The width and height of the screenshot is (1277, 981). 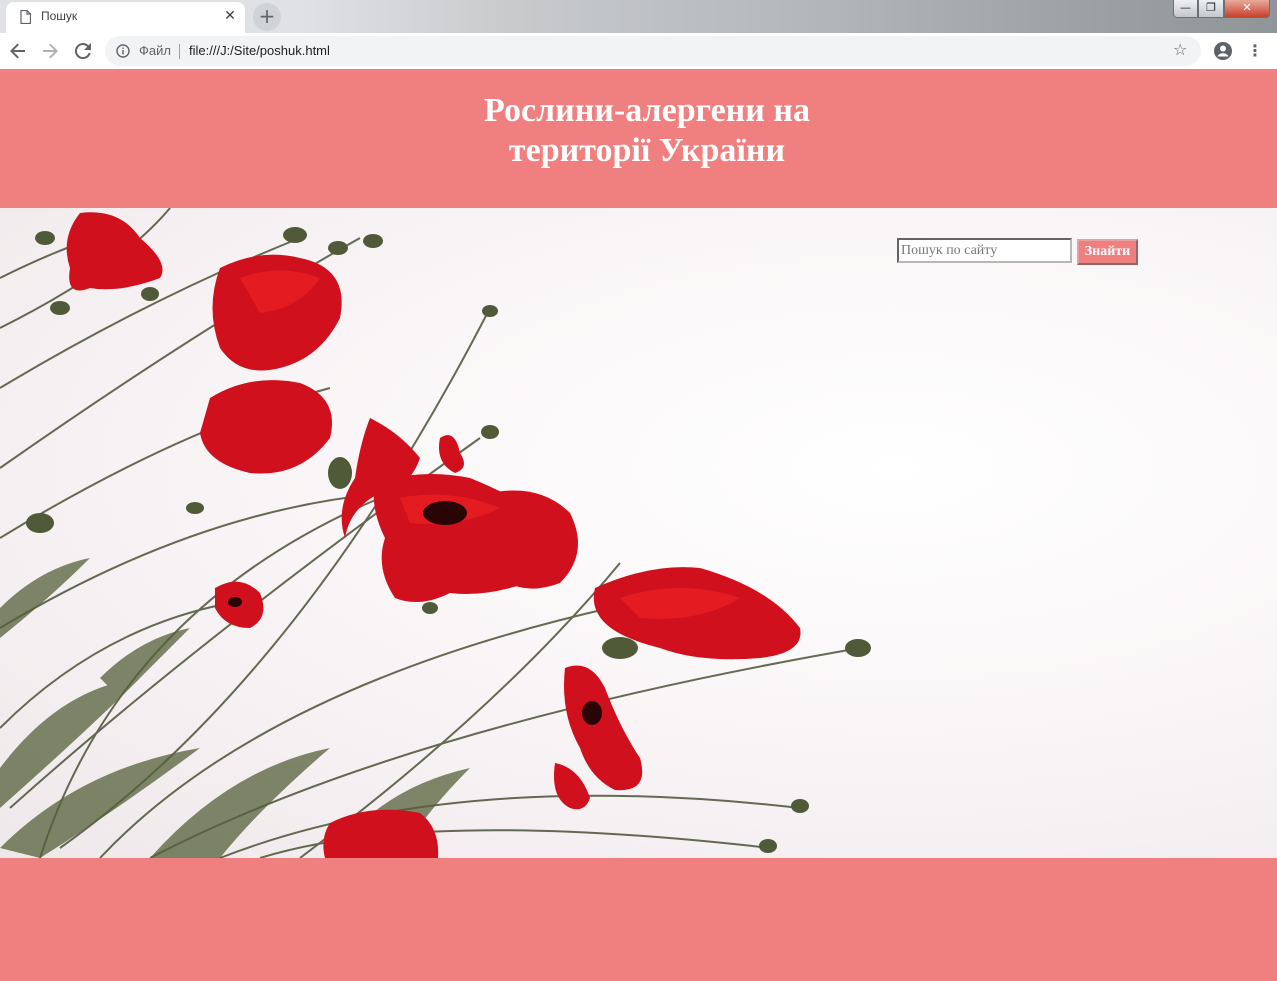 What do you see at coordinates (1185, 9) in the screenshot?
I see `minimize-window-button: —` at bounding box center [1185, 9].